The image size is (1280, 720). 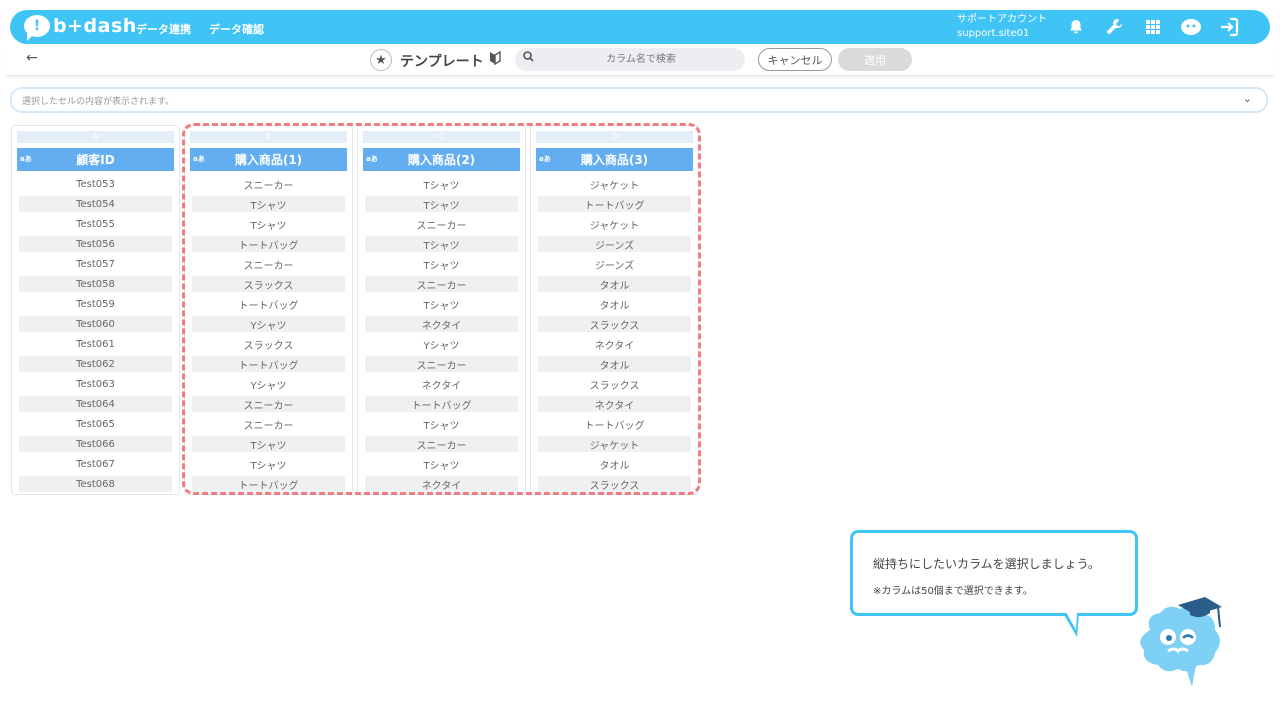 What do you see at coordinates (614, 137) in the screenshot?
I see `column-letter: D` at bounding box center [614, 137].